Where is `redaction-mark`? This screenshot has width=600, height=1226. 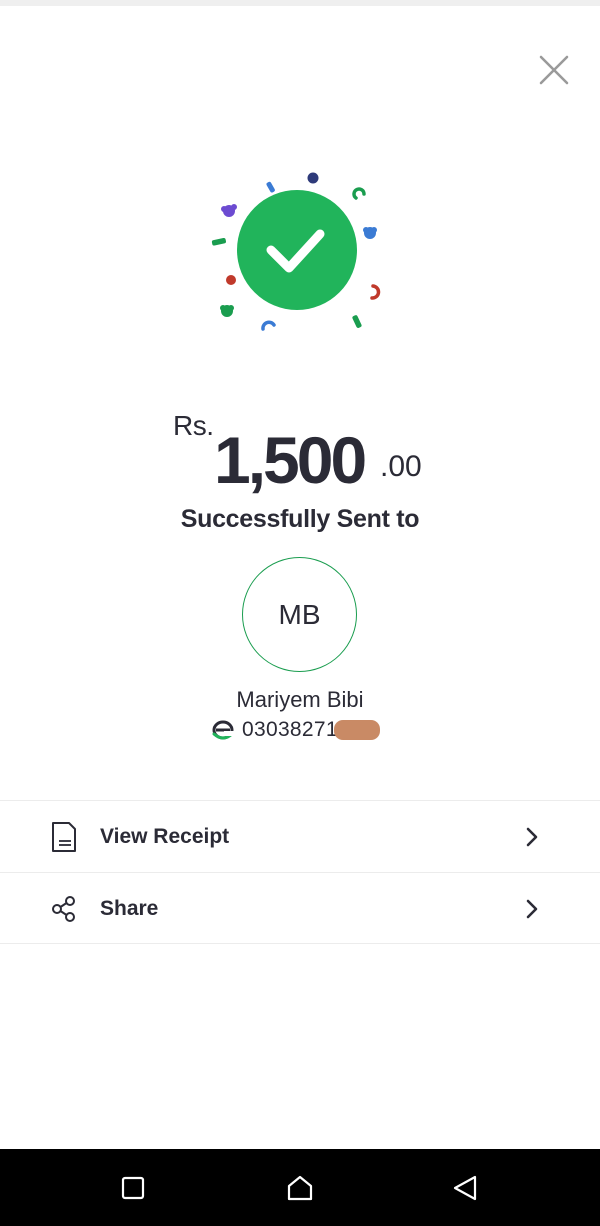
redaction-mark is located at coordinates (356, 730).